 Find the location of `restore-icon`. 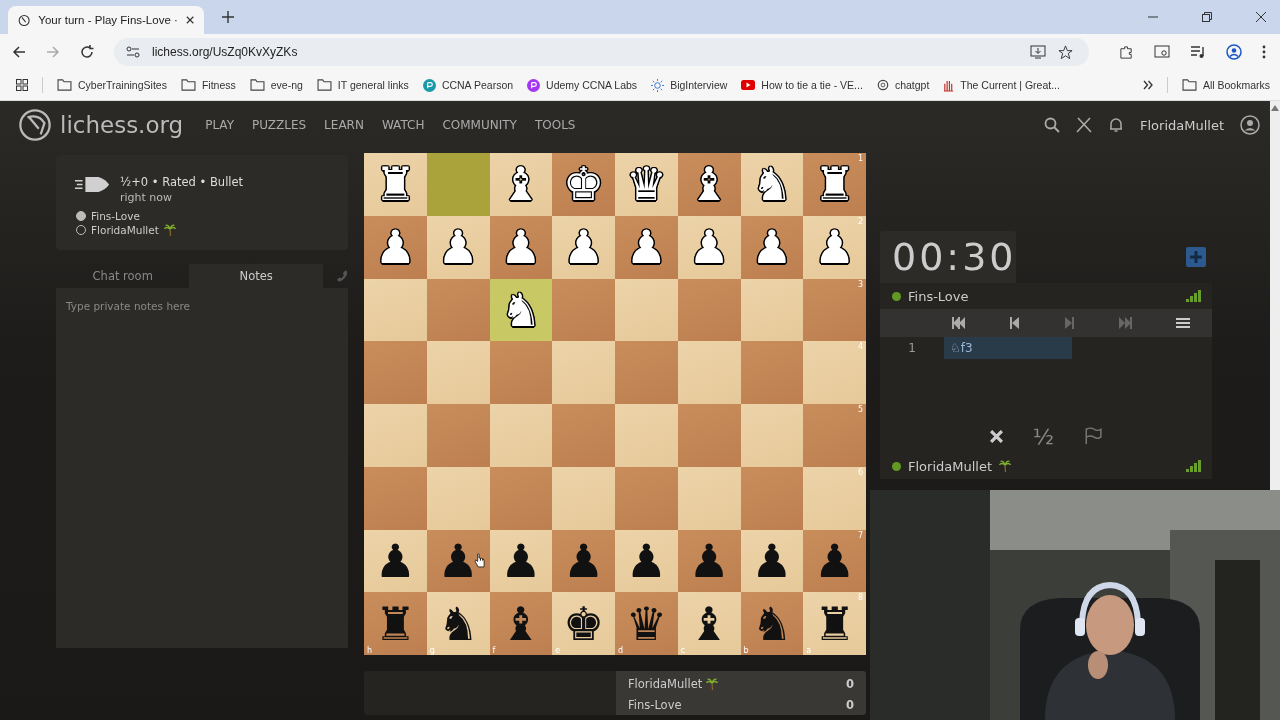

restore-icon is located at coordinates (1207, 17).